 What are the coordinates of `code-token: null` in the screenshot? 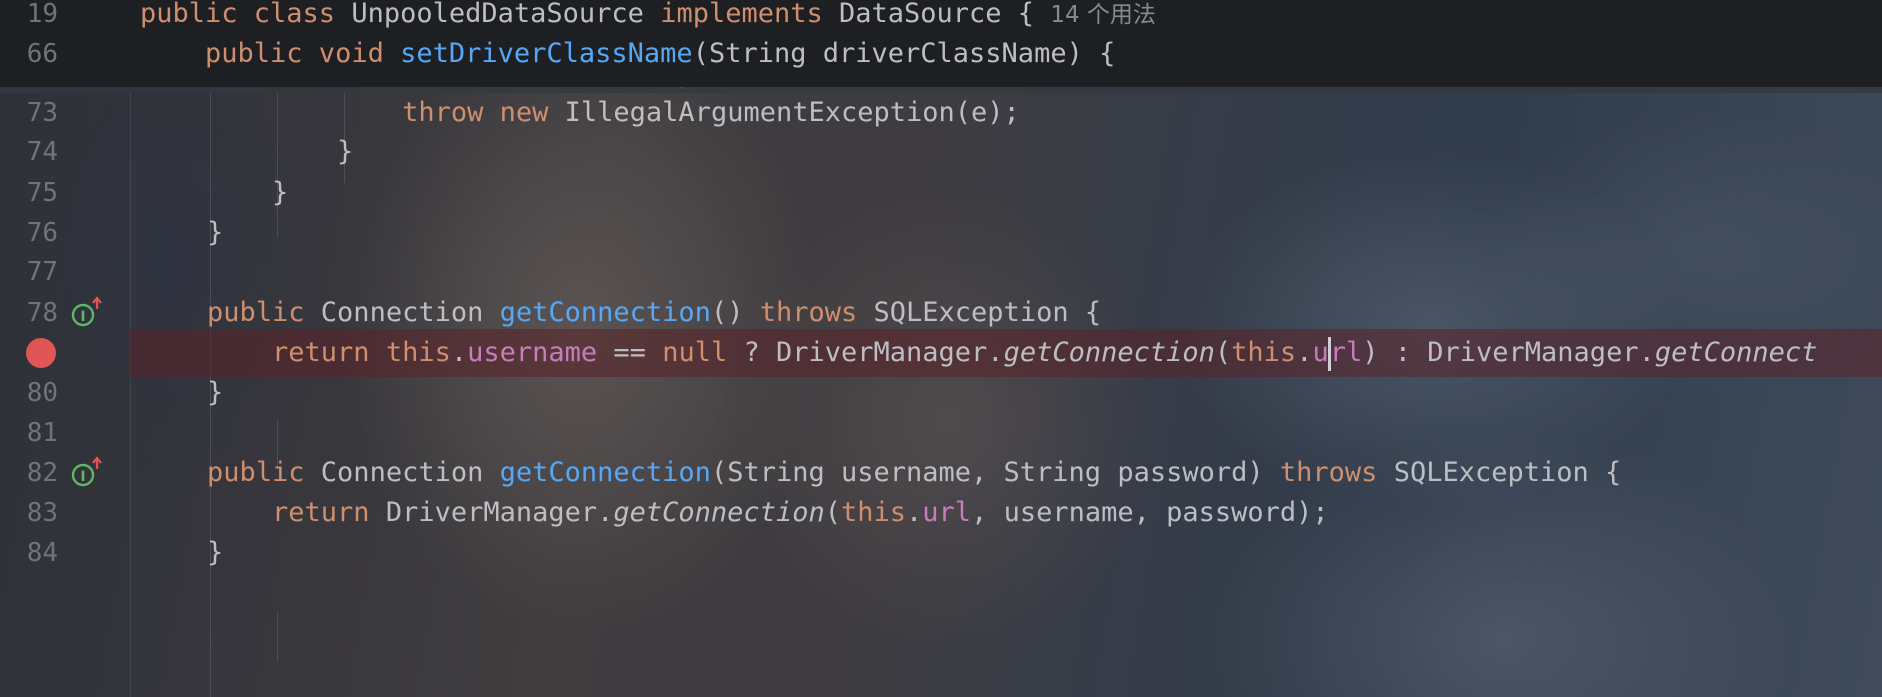 It's located at (695, 352).